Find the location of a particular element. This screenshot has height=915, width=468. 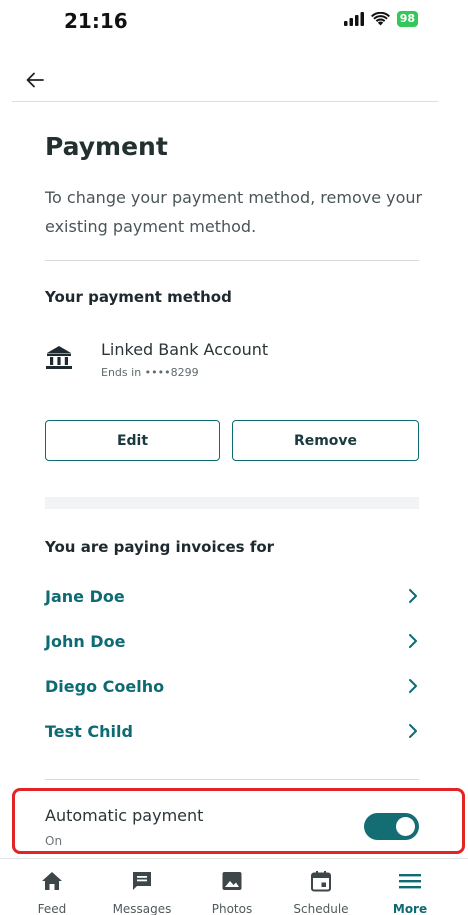

header-divider is located at coordinates (225, 101).